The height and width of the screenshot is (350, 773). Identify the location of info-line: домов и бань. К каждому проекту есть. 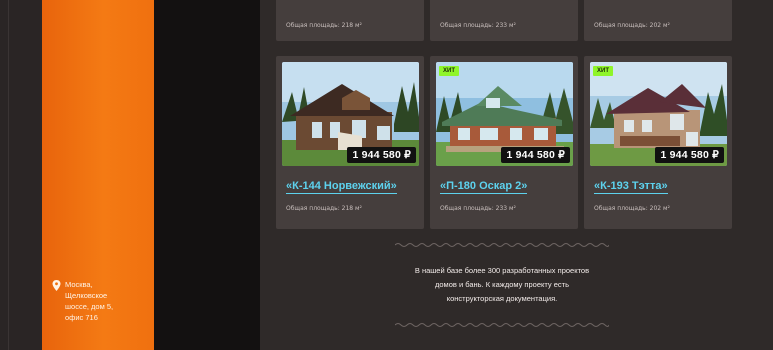
(502, 284).